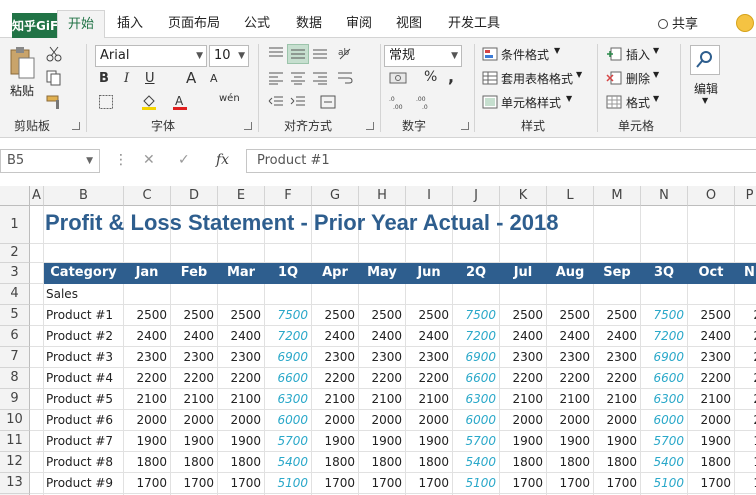  I want to click on product-name-cell: Product #7, so click(84, 441).